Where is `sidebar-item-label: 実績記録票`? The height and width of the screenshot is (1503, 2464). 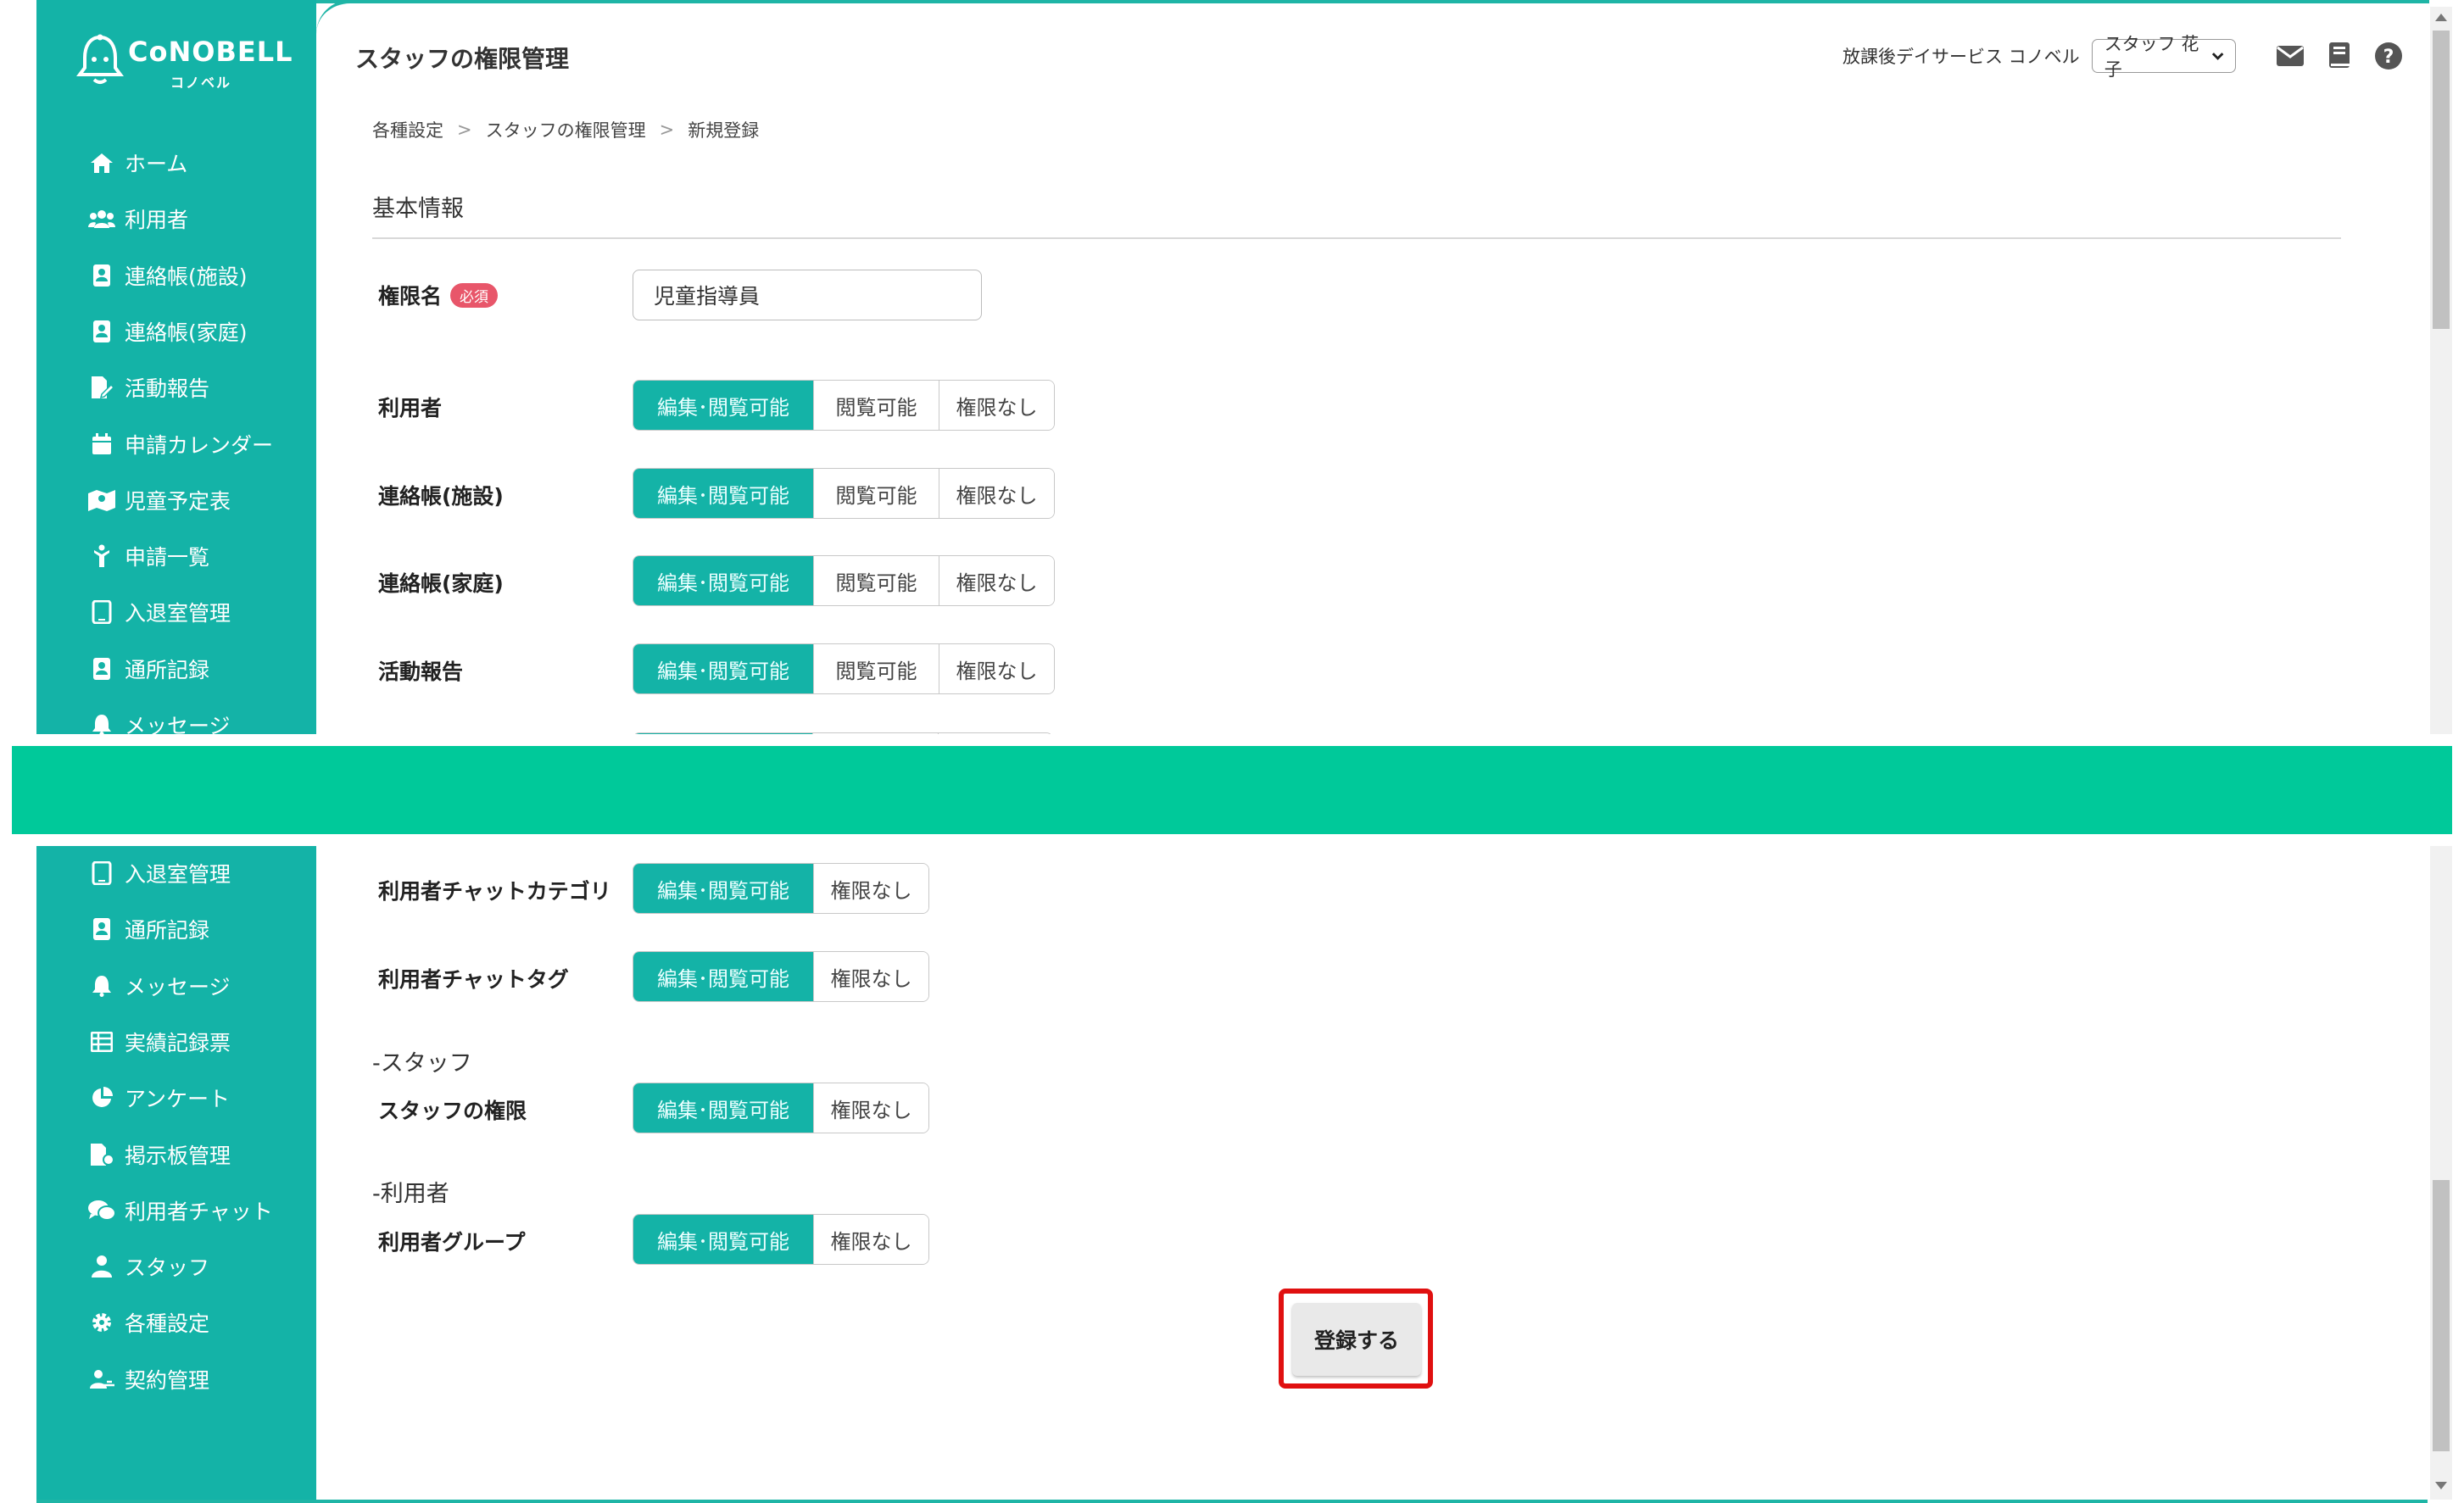
sidebar-item-label: 実績記録票 is located at coordinates (178, 1042).